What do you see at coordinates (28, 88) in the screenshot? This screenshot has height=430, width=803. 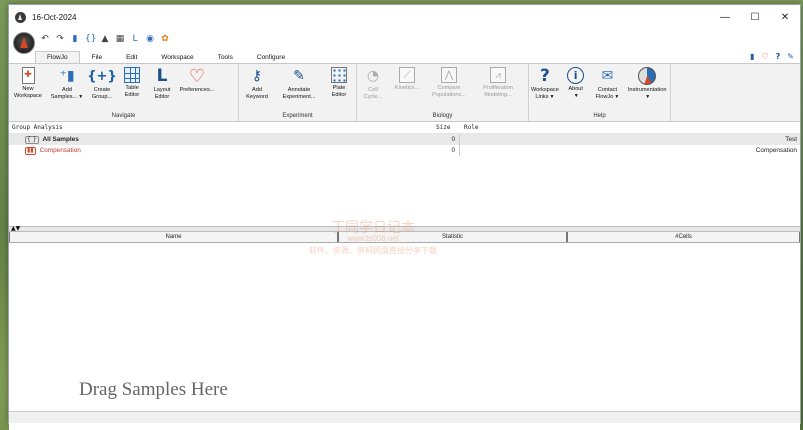 I see `new-workspace-button: ✚ New Workspace` at bounding box center [28, 88].